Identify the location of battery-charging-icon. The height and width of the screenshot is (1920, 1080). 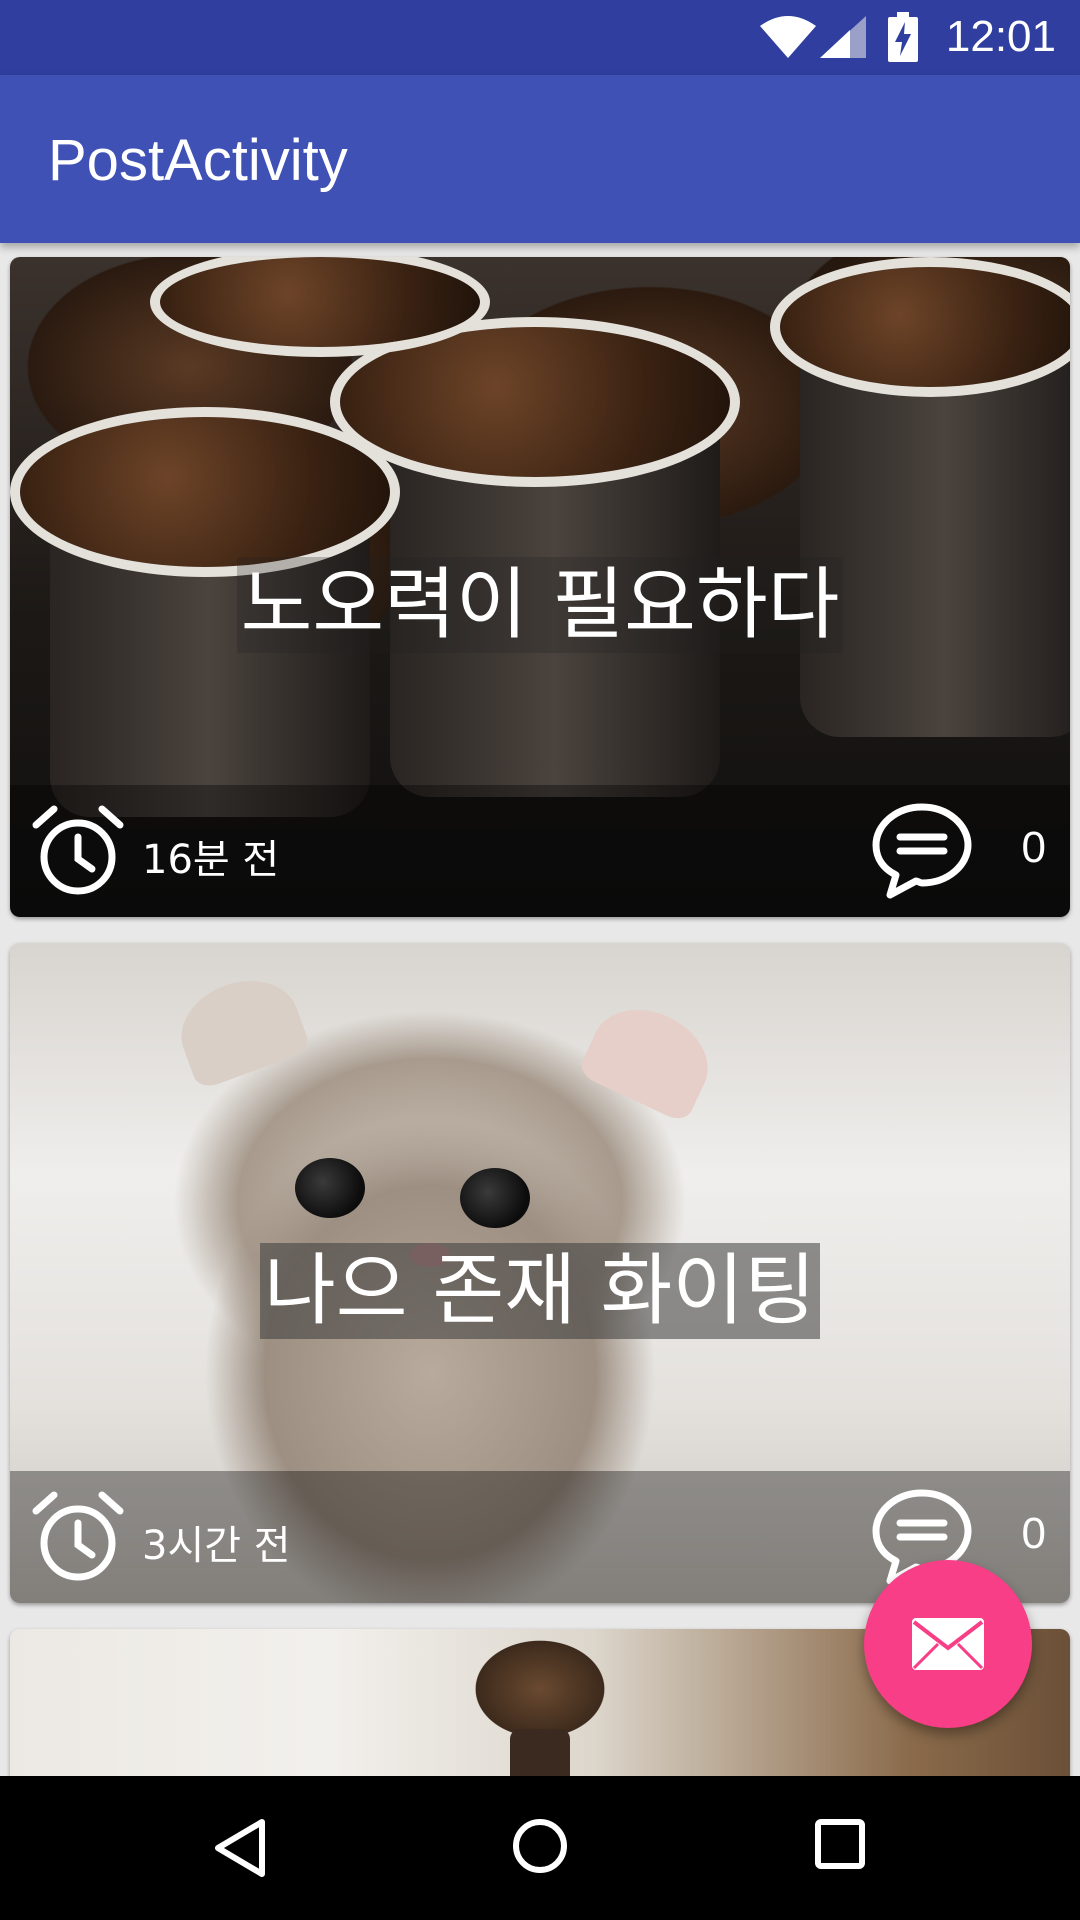
(903, 37).